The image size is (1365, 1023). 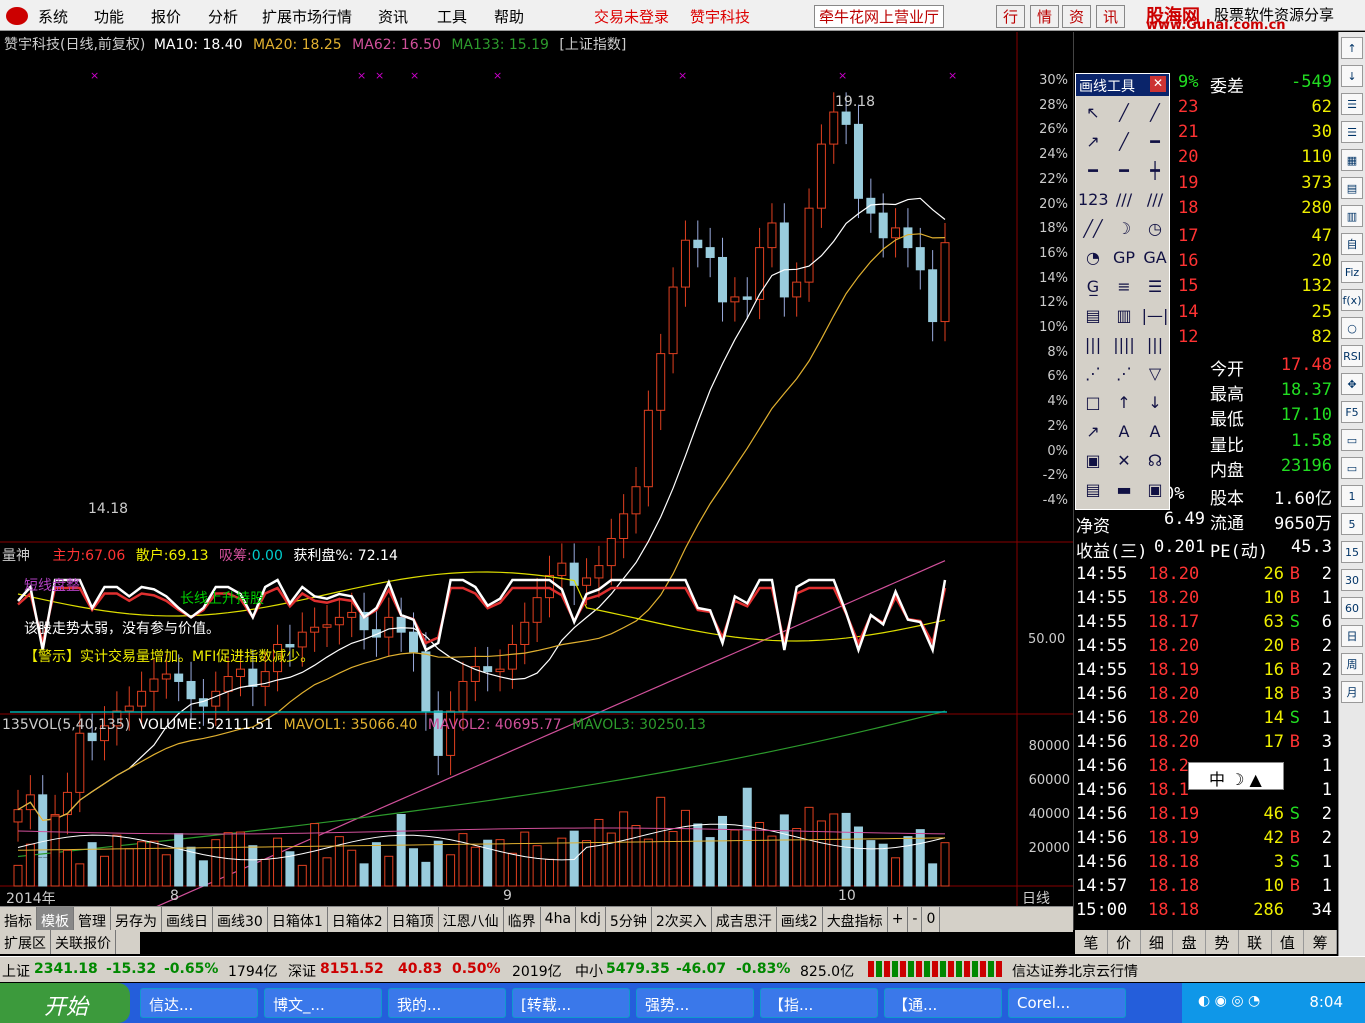 What do you see at coordinates (1155, 460) in the screenshot?
I see `drawing-tool-icon: ☊` at bounding box center [1155, 460].